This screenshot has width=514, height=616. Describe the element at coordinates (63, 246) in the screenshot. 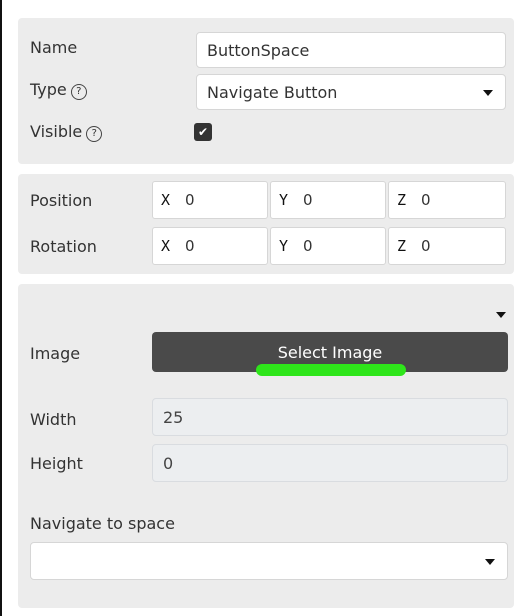

I see `rotation-label: Rotation` at that location.